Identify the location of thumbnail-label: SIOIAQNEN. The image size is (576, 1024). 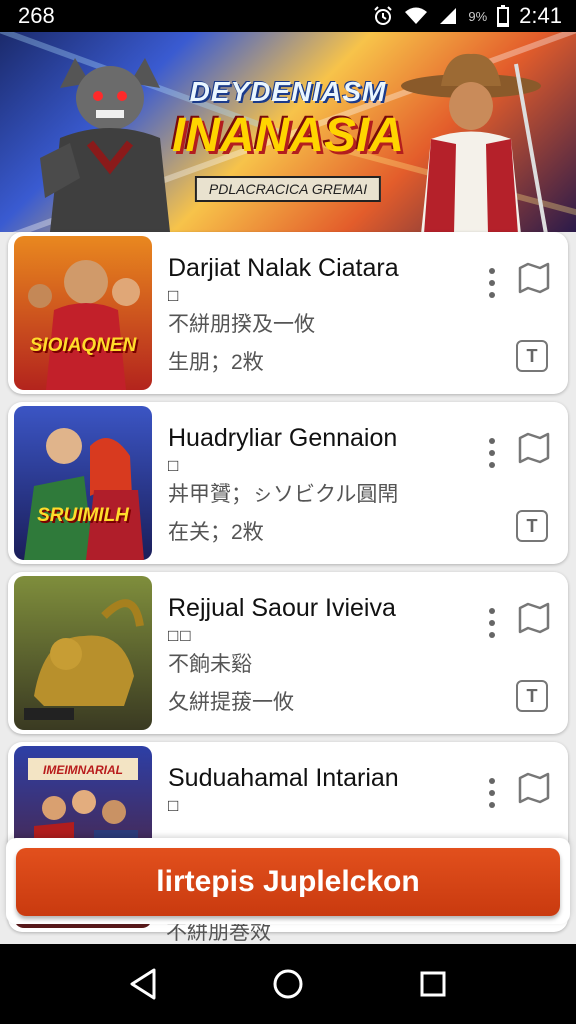
(83, 345).